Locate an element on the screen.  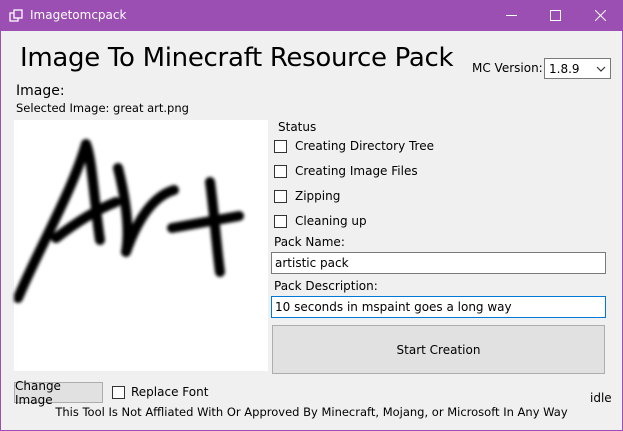
status-step-image-files: Creating Image Files is located at coordinates (346, 171).